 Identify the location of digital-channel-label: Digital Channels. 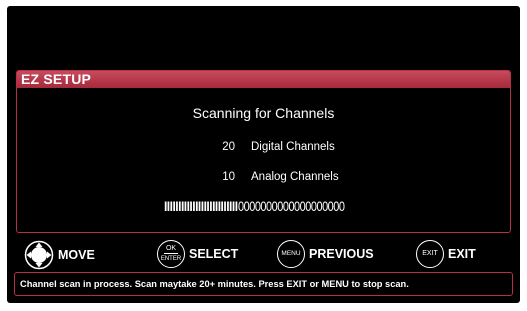
(293, 147).